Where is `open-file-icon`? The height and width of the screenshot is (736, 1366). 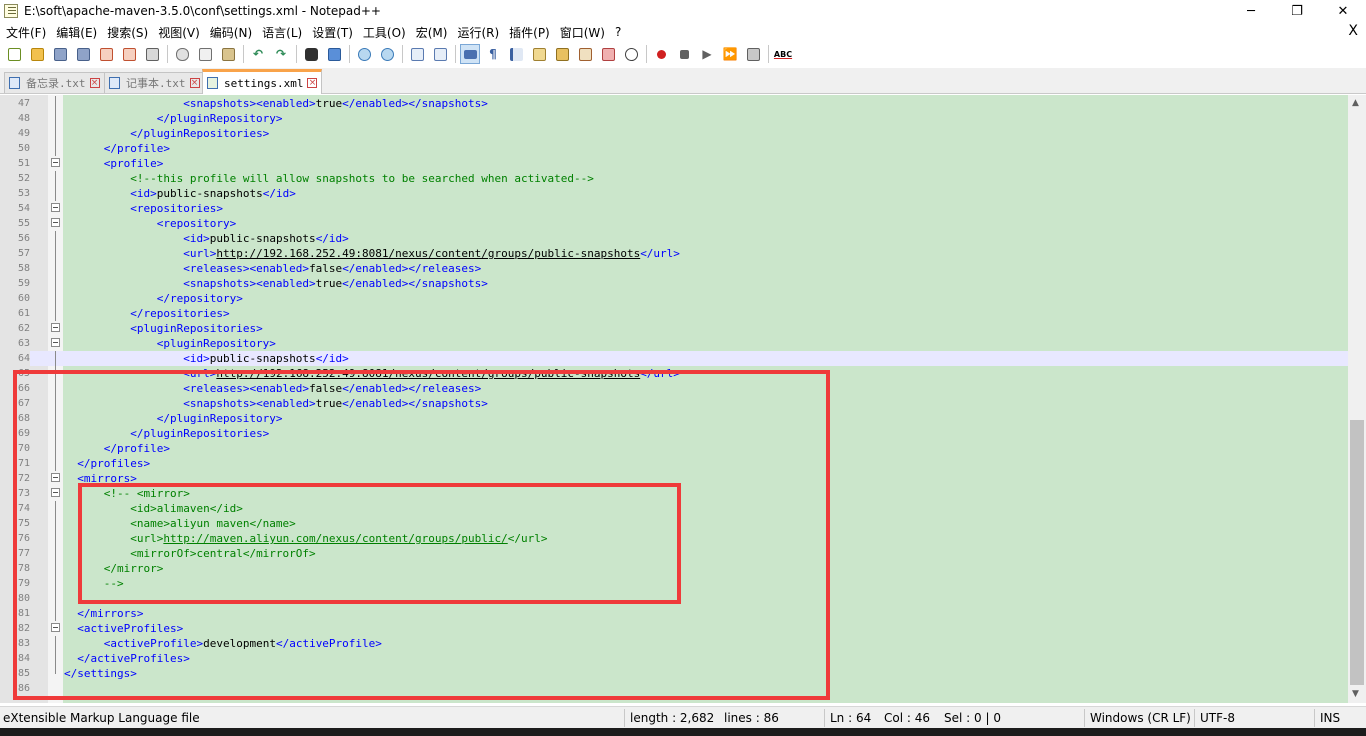
open-file-icon is located at coordinates (37, 54).